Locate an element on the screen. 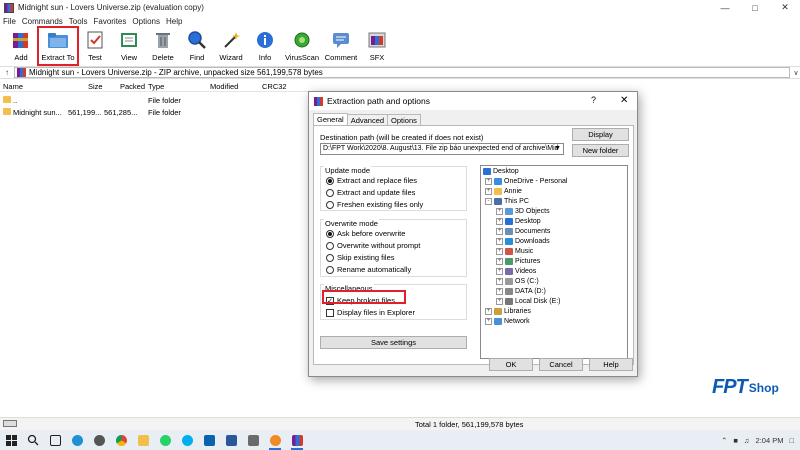 This screenshot has width=800, height=450. tab-advanced: Advanced is located at coordinates (367, 119).